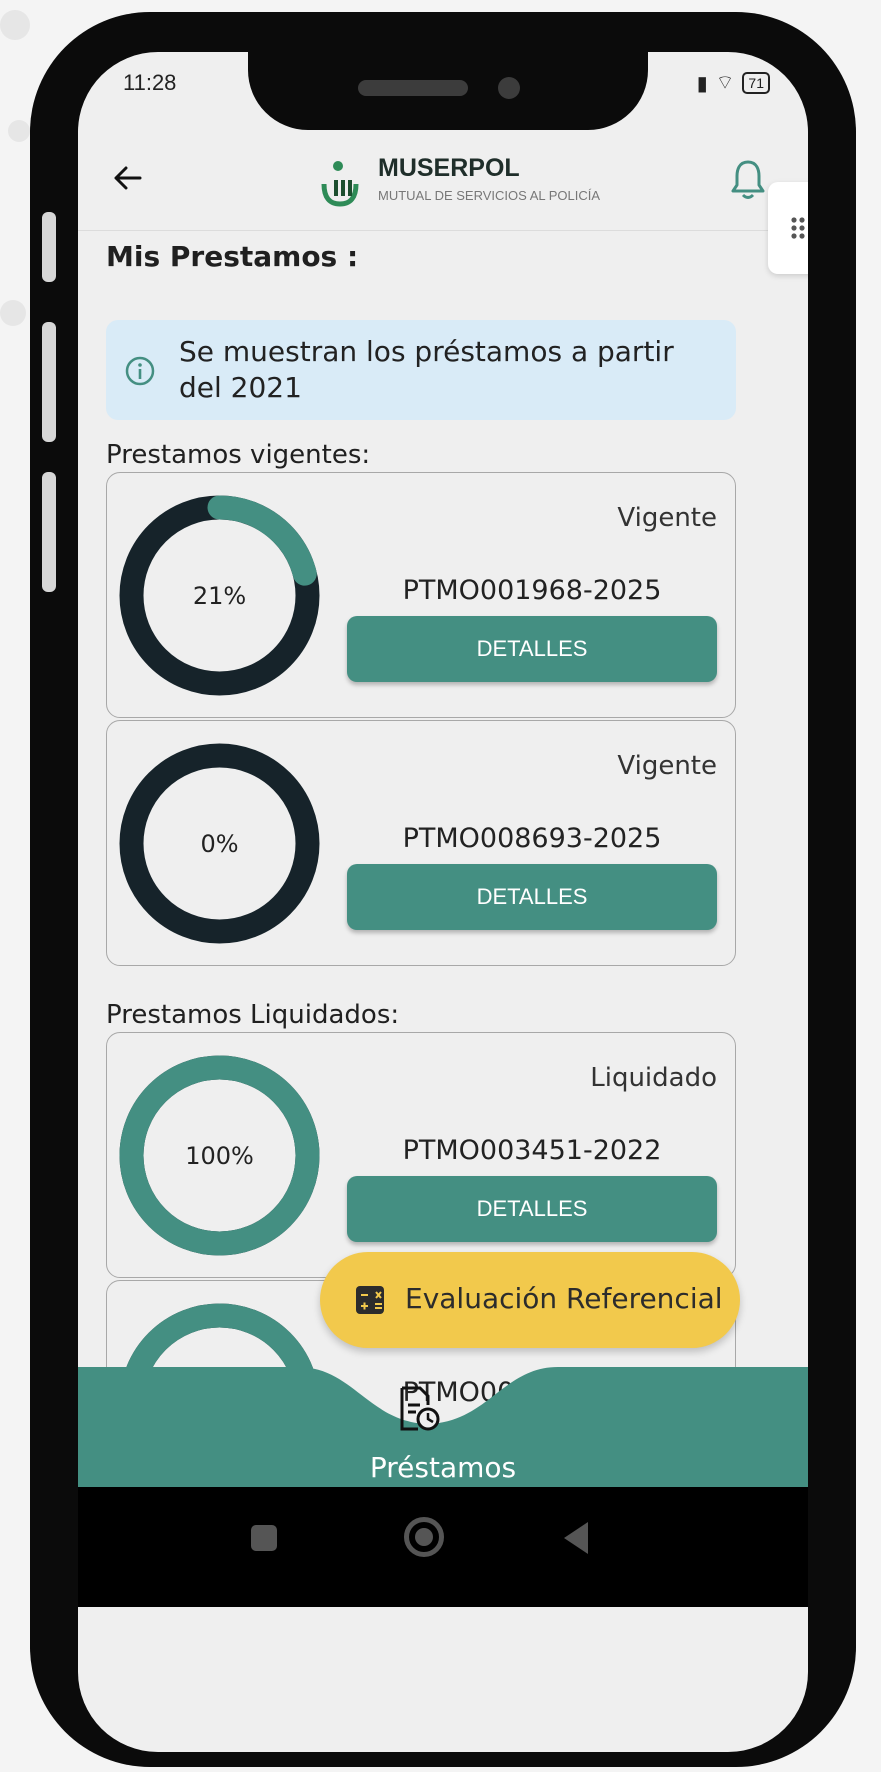 This screenshot has height=1772, width=881. Describe the element at coordinates (264, 1538) in the screenshot. I see `recents-button` at that location.